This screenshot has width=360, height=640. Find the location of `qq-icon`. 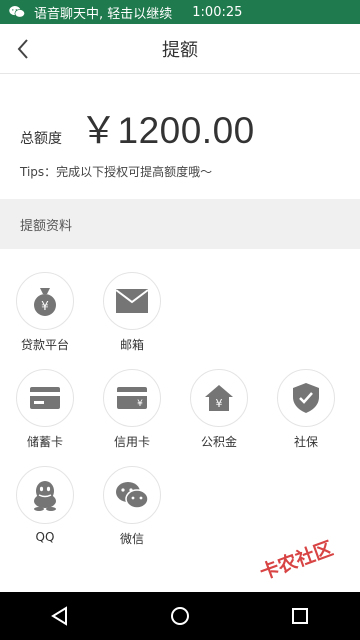

qq-icon is located at coordinates (45, 496).